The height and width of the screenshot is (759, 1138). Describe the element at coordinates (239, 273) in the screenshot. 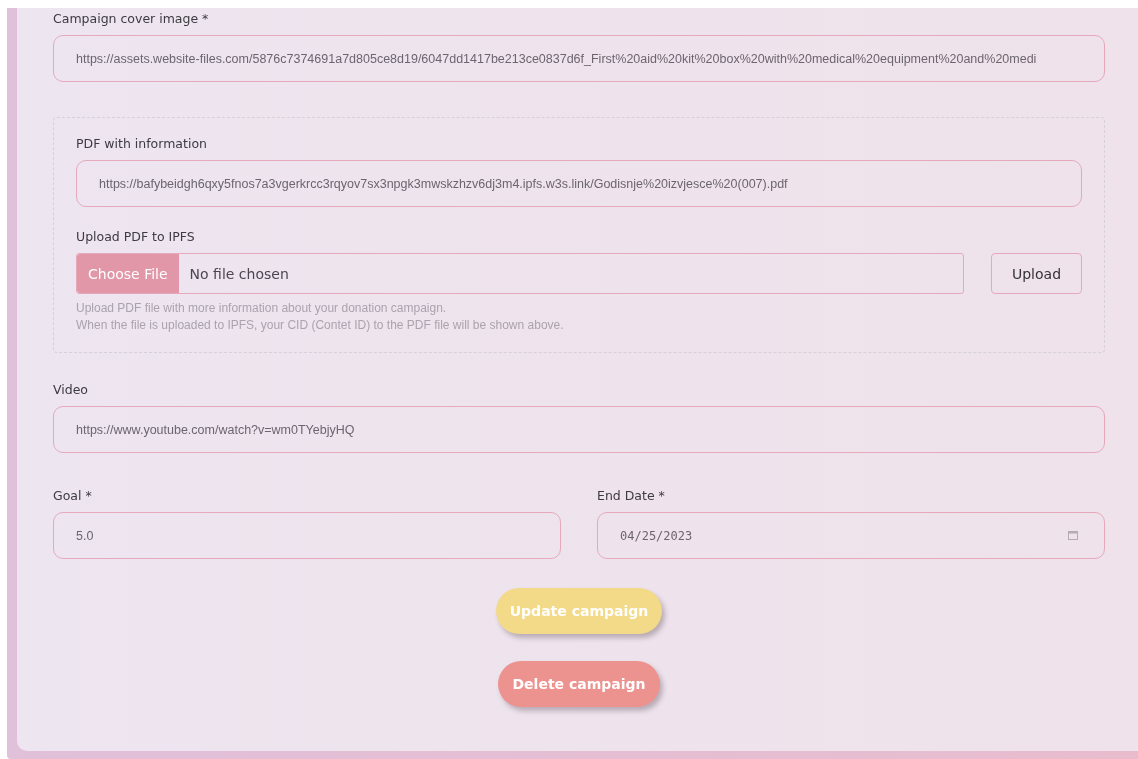

I see `file-status-text: No file chosen` at that location.